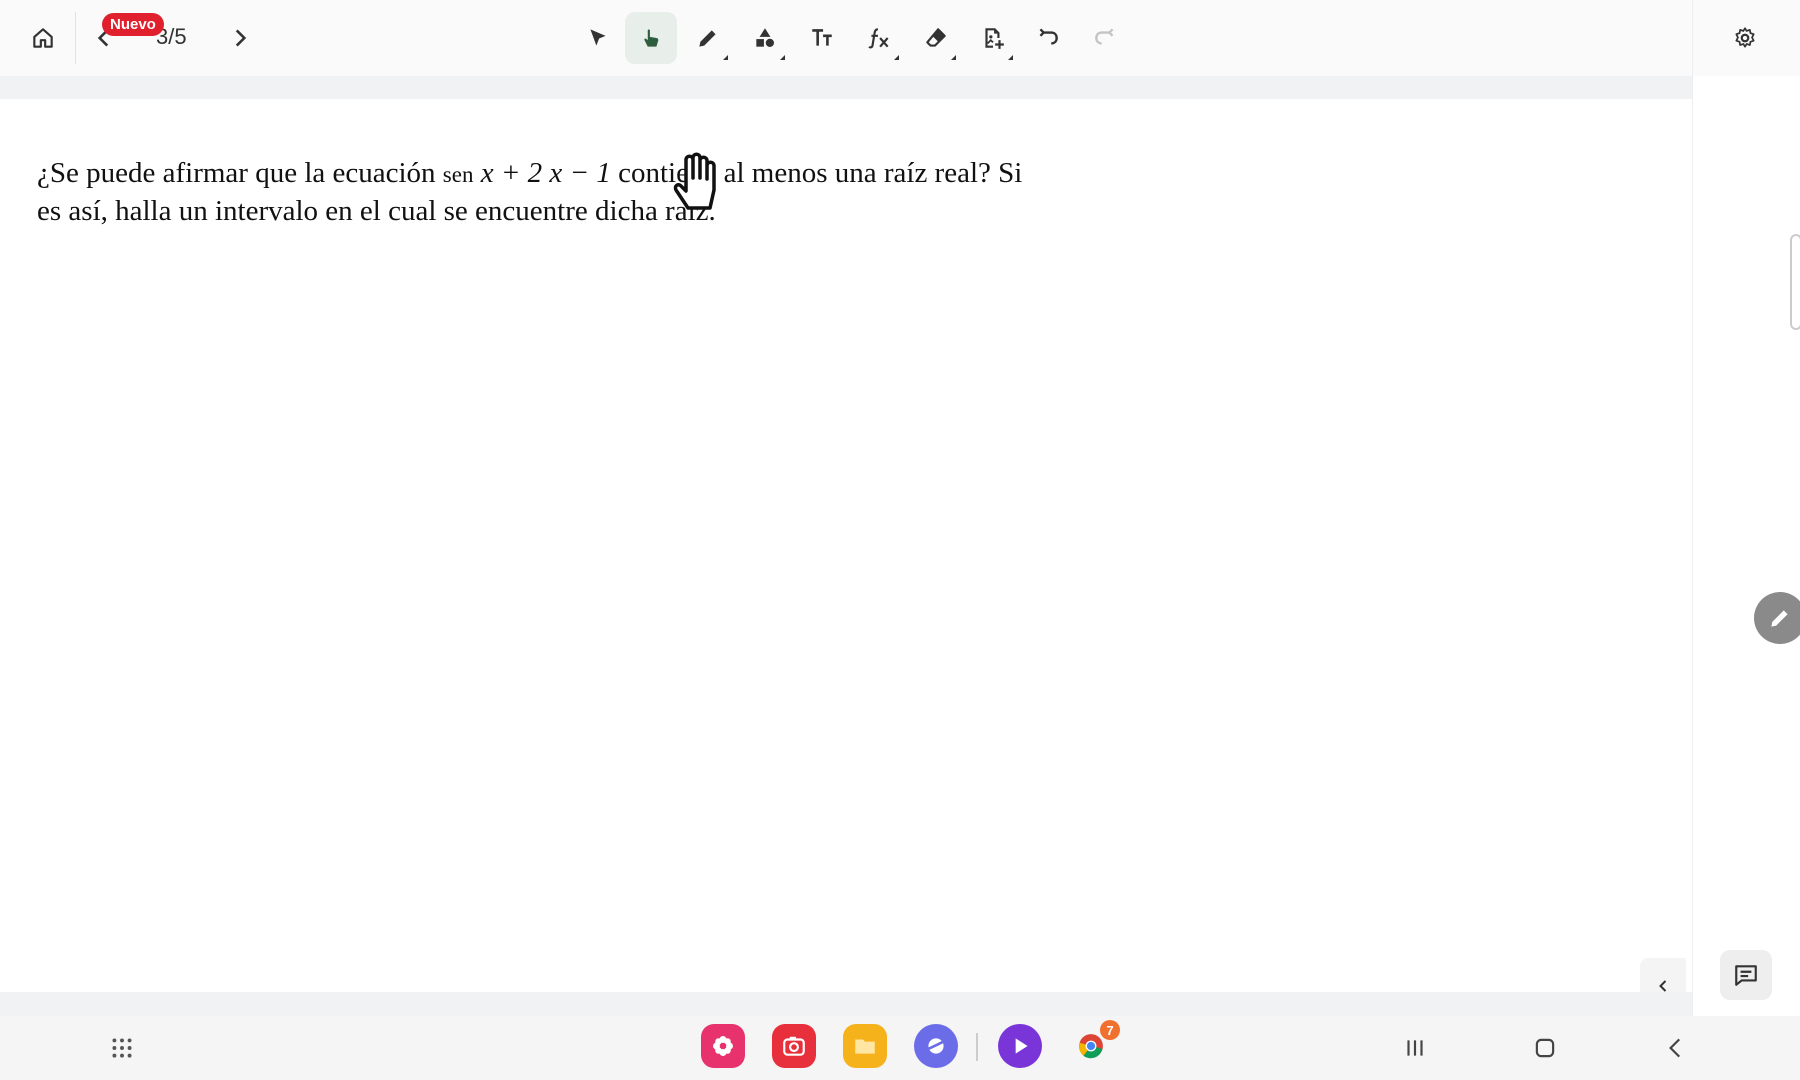 The image size is (1800, 1080). I want to click on eraser-icon, so click(936, 37).